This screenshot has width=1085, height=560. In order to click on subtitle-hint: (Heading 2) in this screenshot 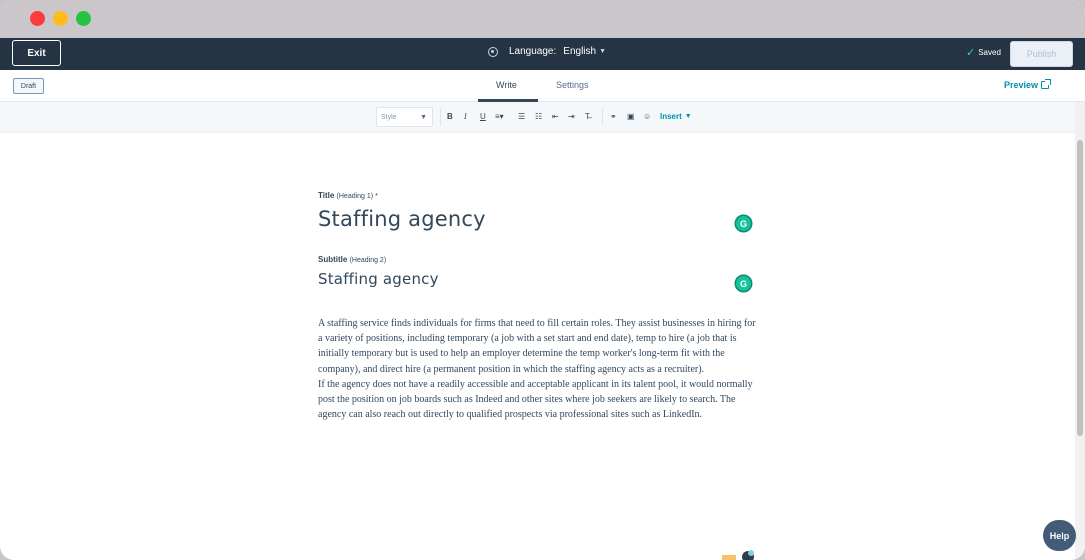, I will do `click(368, 260)`.